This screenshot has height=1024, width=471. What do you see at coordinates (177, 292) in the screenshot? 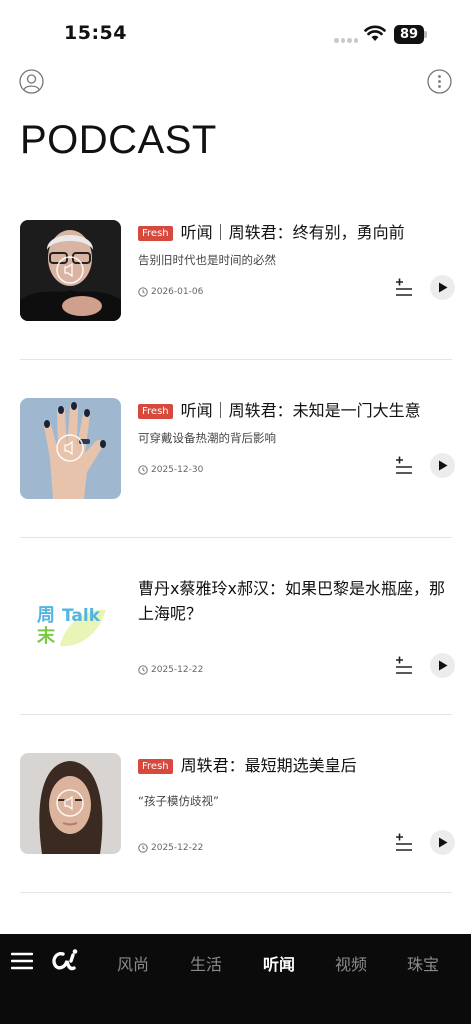
I see `podcast-date: 2026-01-06` at bounding box center [177, 292].